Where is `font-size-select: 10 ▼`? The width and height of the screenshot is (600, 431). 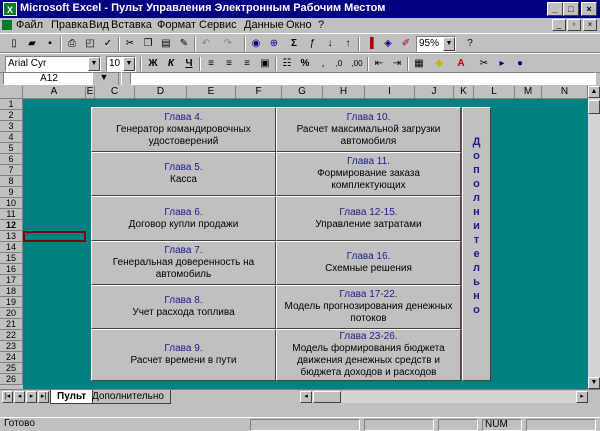
font-size-select: 10 ▼ is located at coordinates (121, 64).